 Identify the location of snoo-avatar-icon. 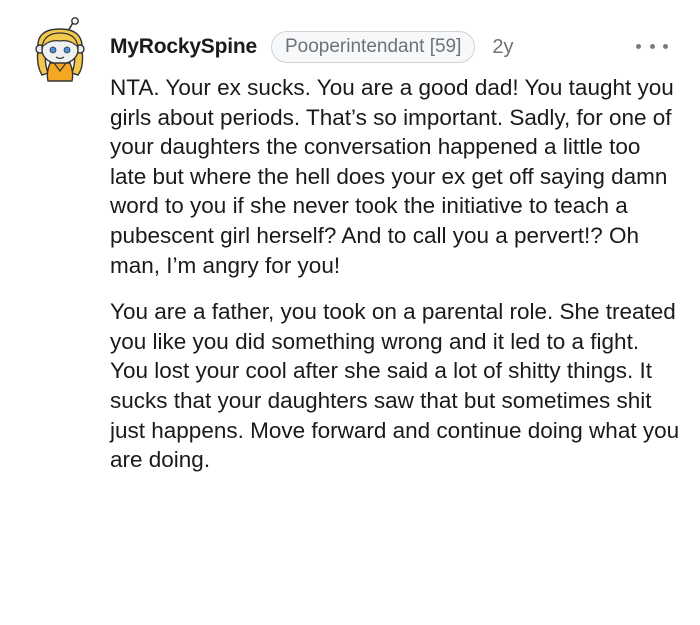
(60, 49).